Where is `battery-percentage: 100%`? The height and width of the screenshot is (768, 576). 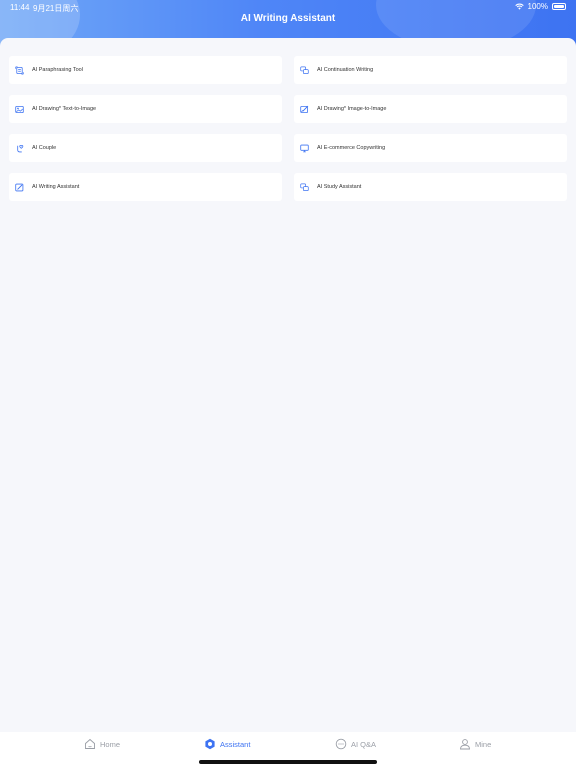
battery-percentage: 100% is located at coordinates (537, 6).